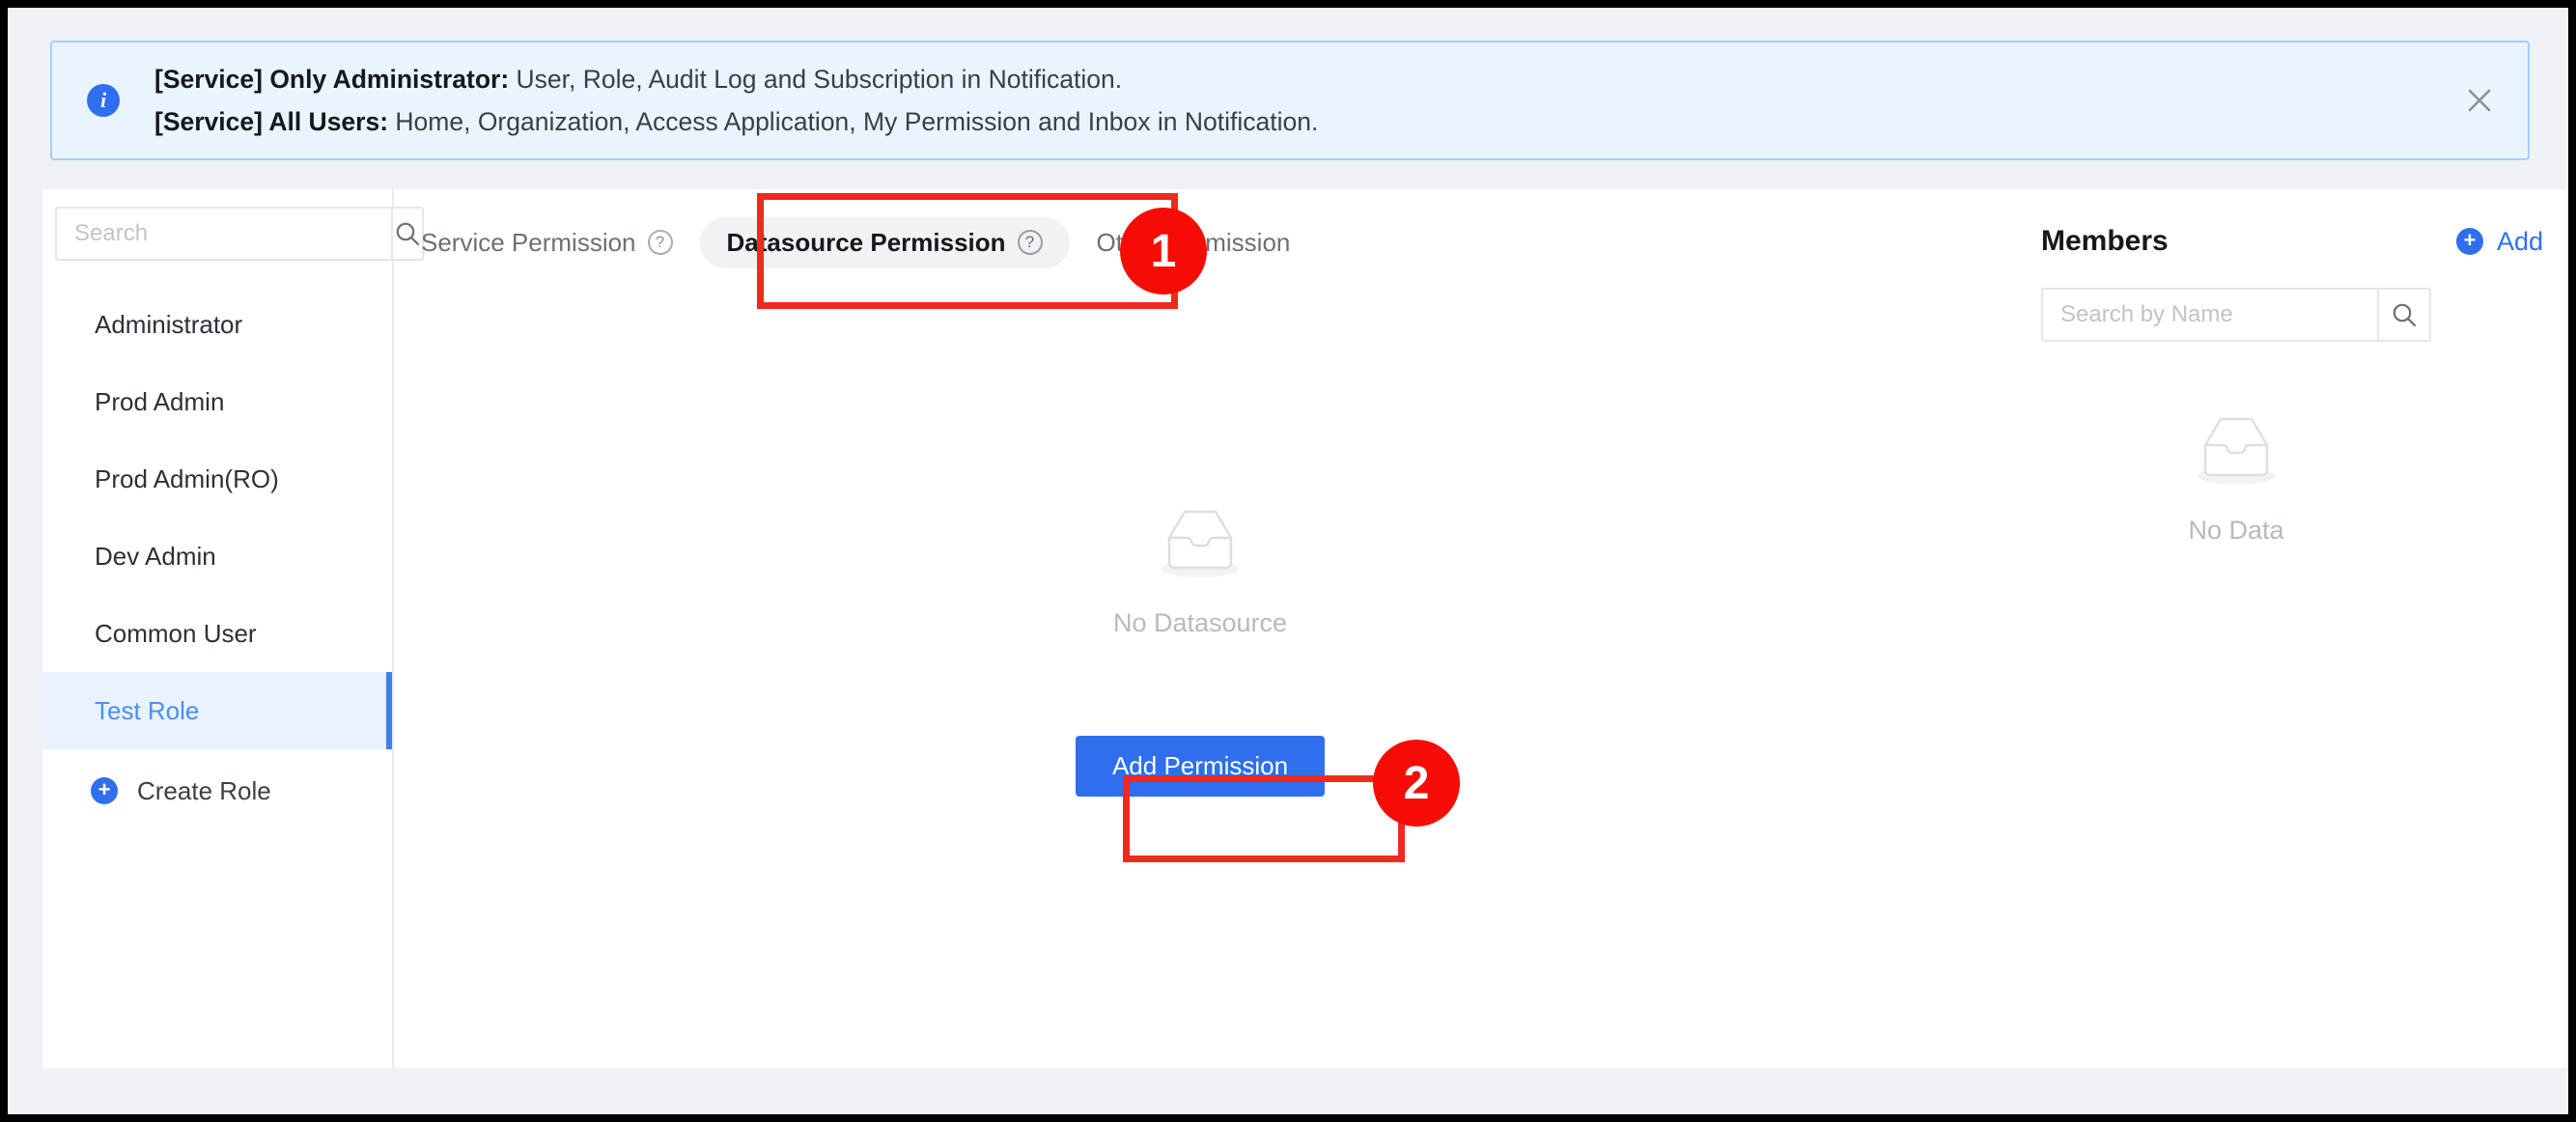  Describe the element at coordinates (2209, 315) in the screenshot. I see `member-search-input` at that location.